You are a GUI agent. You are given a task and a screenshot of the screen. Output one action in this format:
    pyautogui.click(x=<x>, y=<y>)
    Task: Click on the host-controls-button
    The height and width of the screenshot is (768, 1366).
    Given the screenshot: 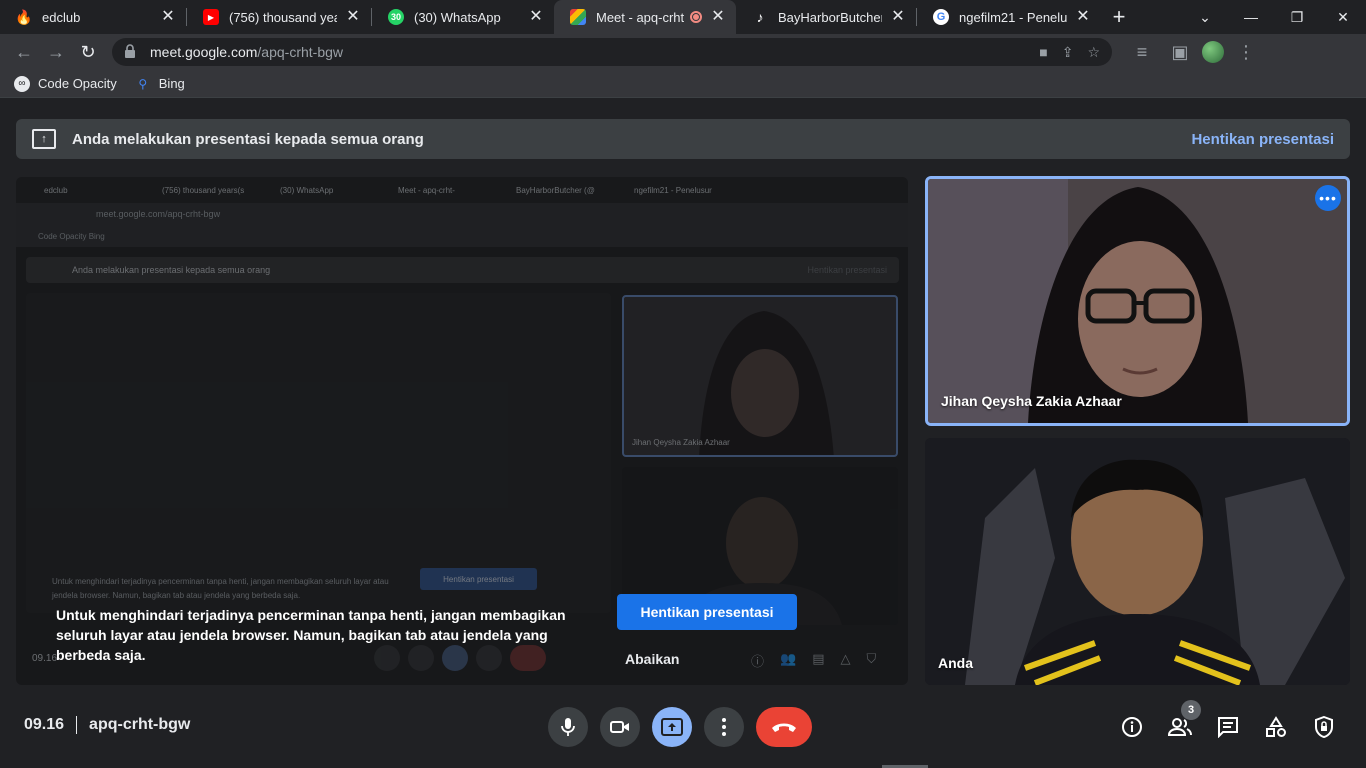 What is the action you would take?
    pyautogui.click(x=1324, y=727)
    